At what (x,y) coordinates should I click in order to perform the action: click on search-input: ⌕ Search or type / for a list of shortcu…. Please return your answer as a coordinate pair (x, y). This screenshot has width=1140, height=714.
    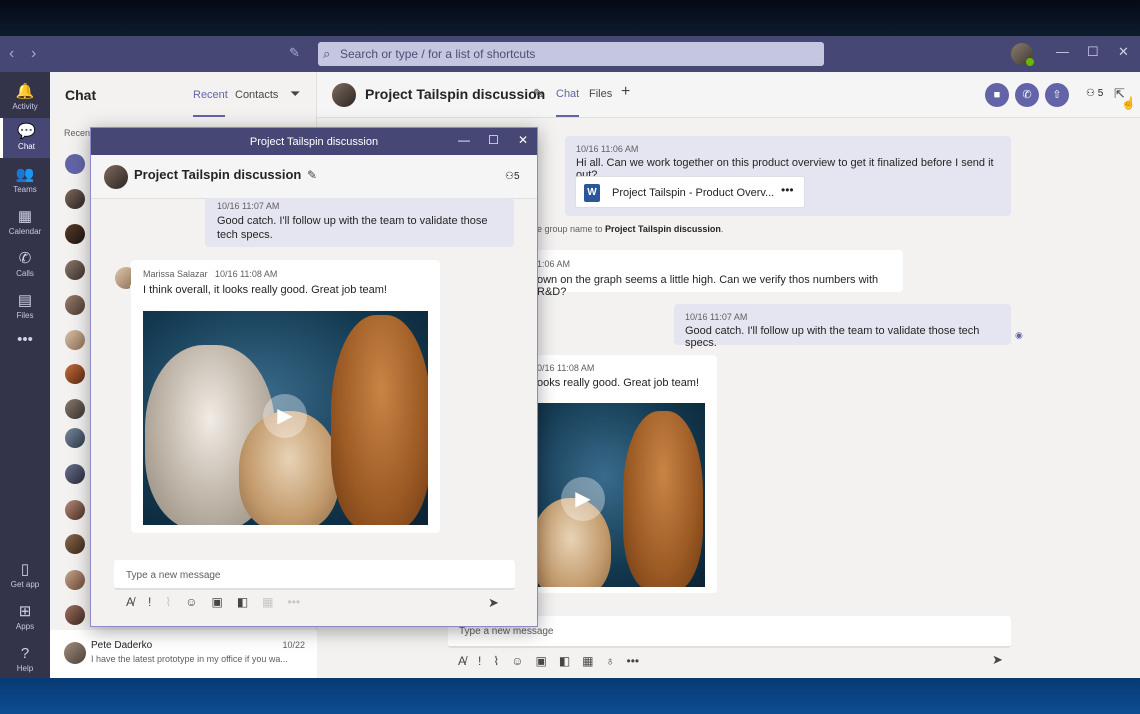
    Looking at the image, I should click on (571, 54).